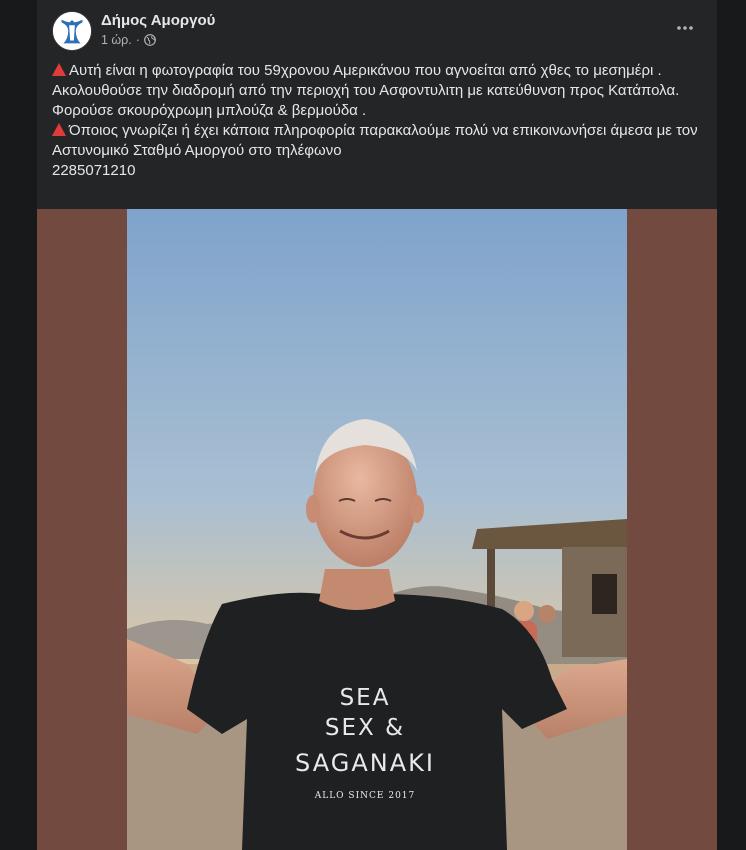  Describe the element at coordinates (150, 40) in the screenshot. I see `globe-icon` at that location.